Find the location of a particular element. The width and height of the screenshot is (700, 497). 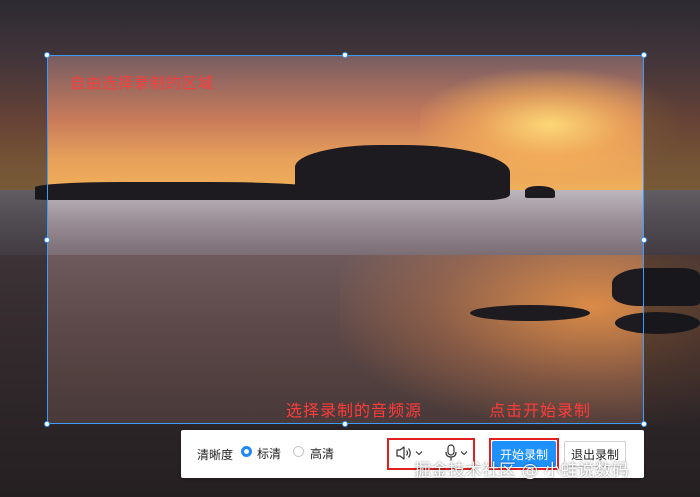

resize-handle-bottom is located at coordinates (345, 424).